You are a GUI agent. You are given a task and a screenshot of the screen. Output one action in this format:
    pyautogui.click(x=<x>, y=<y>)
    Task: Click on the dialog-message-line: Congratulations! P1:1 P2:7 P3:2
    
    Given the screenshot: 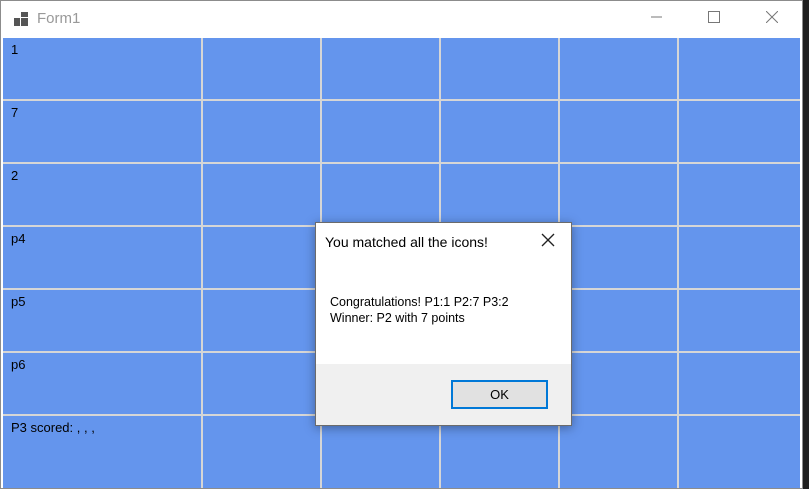 What is the action you would take?
    pyautogui.click(x=419, y=302)
    